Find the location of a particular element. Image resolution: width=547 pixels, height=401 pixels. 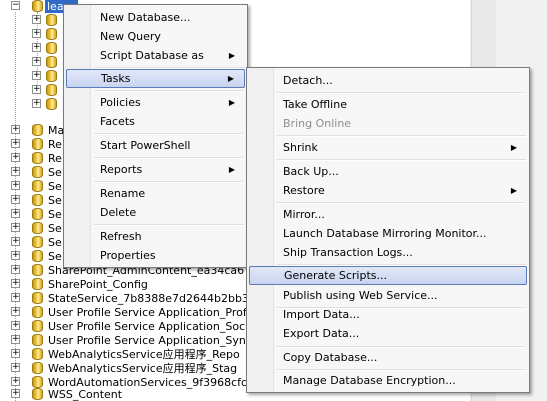

menu-item-facets: Facets is located at coordinates (155, 121).